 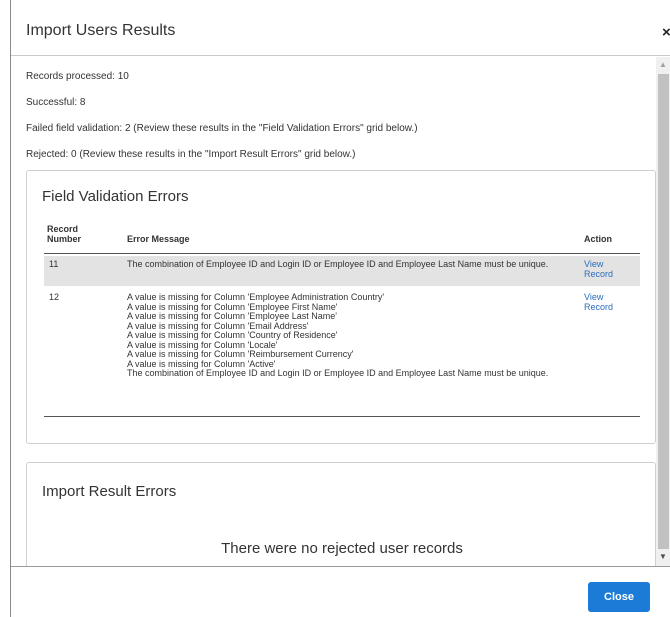 I want to click on field-validation-title: Field Validation Errors, so click(x=115, y=196).